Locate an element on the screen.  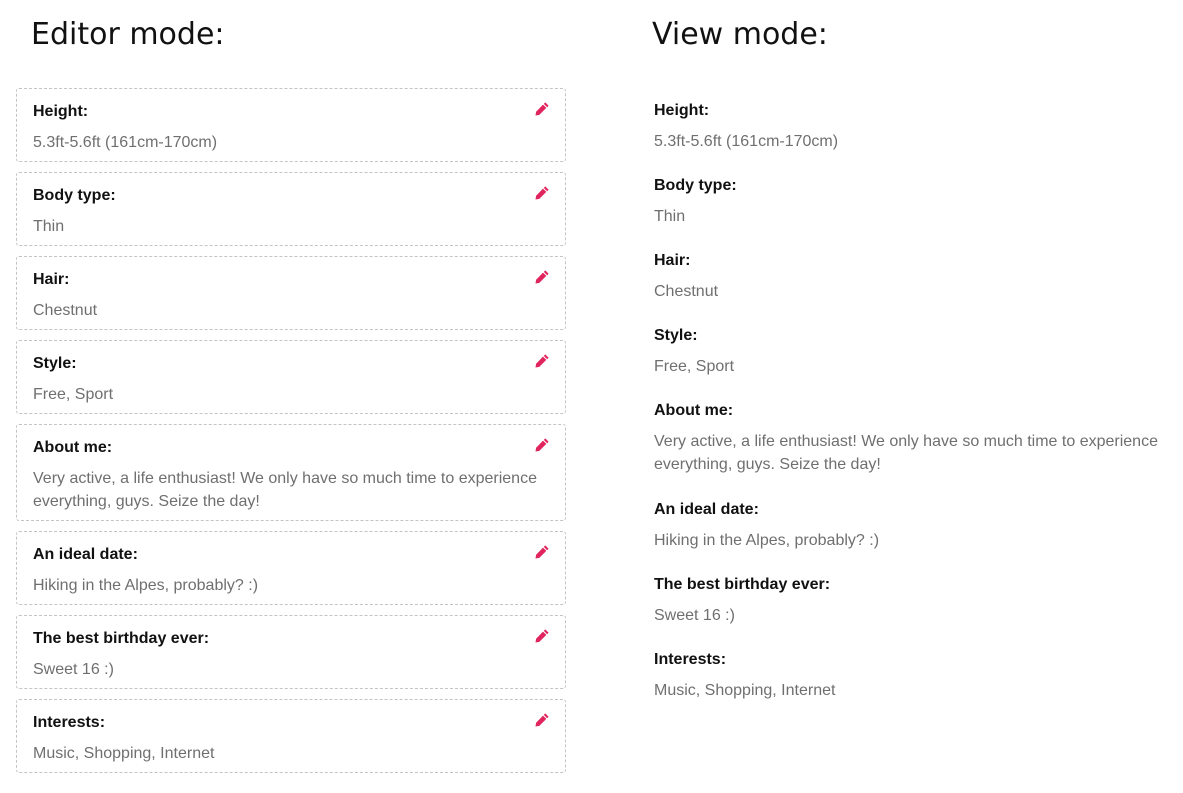
editor-field-interests: Interests: Music, Shopping, Internet is located at coordinates (291, 736).